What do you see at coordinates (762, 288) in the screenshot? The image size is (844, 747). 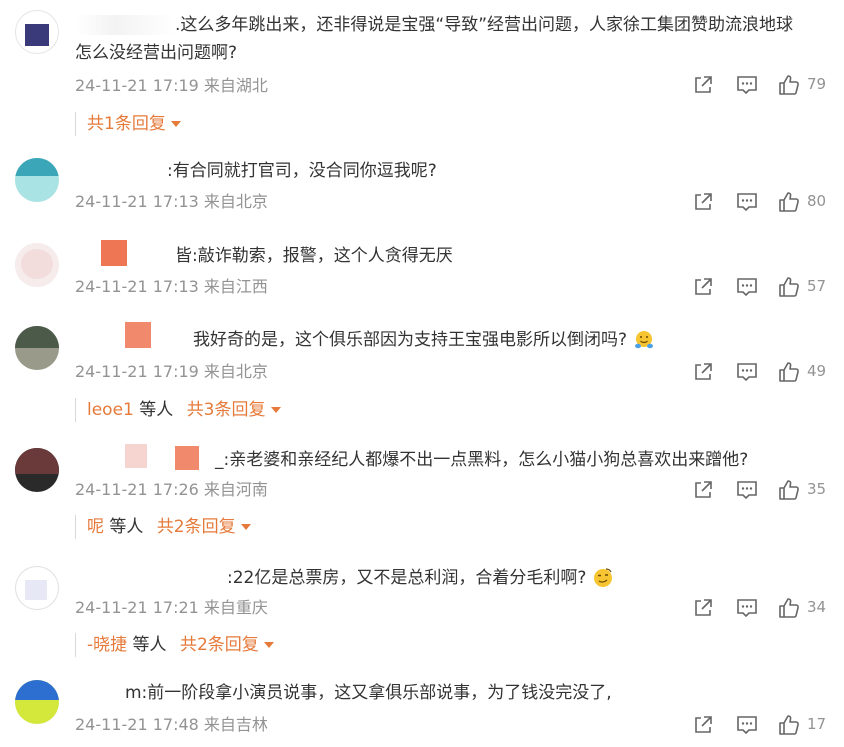 I see `action-bar: 57` at bounding box center [762, 288].